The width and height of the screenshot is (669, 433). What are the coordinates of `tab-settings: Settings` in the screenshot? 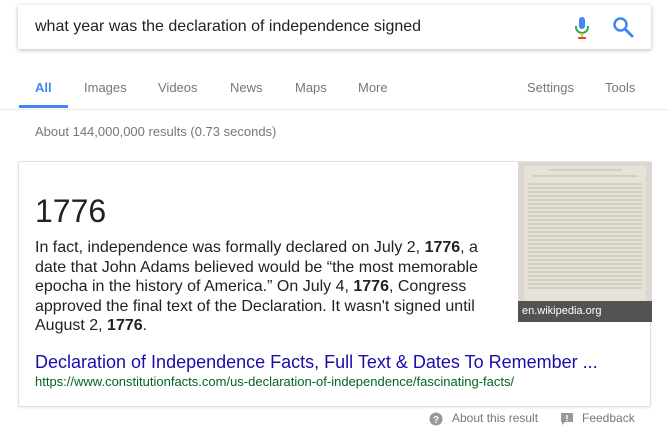 It's located at (550, 87).